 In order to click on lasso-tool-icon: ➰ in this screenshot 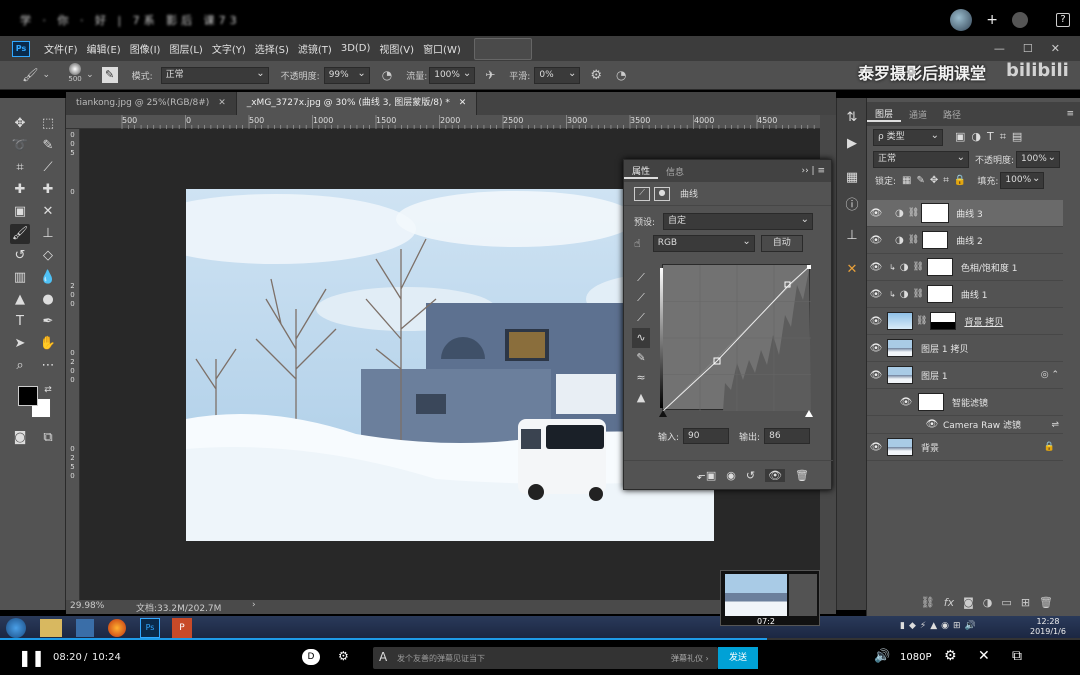, I will do `click(20, 146)`.